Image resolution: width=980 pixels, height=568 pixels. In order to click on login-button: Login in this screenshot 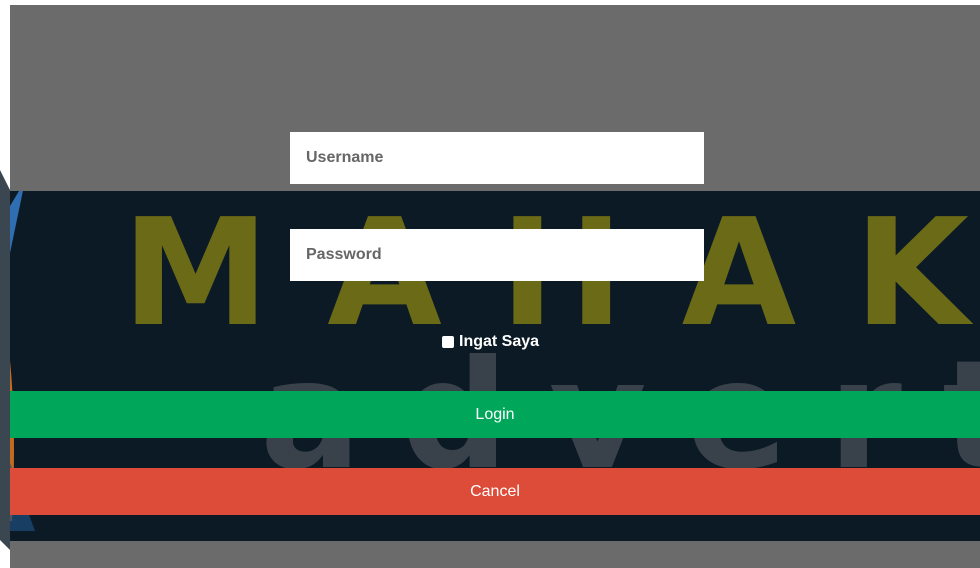, I will do `click(495, 414)`.